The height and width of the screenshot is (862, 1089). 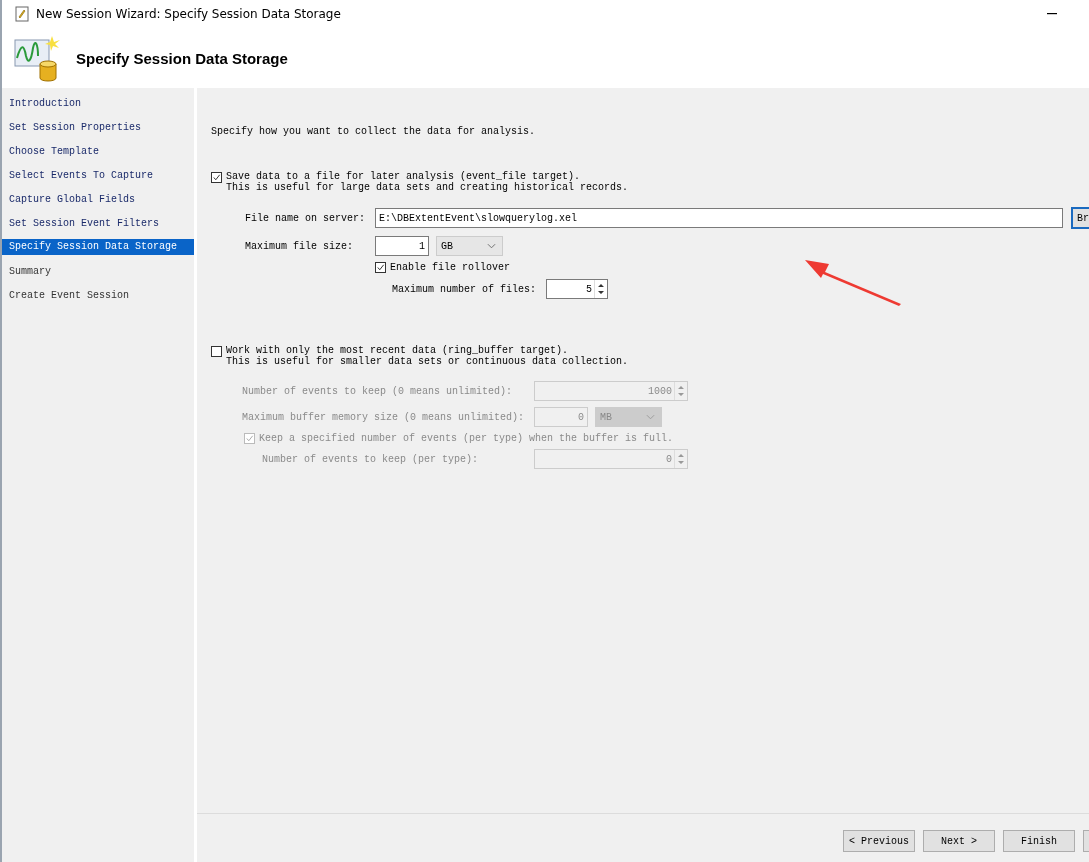 What do you see at coordinates (371, 459) in the screenshot?
I see `field-label: Number of events to keep (per type):` at bounding box center [371, 459].